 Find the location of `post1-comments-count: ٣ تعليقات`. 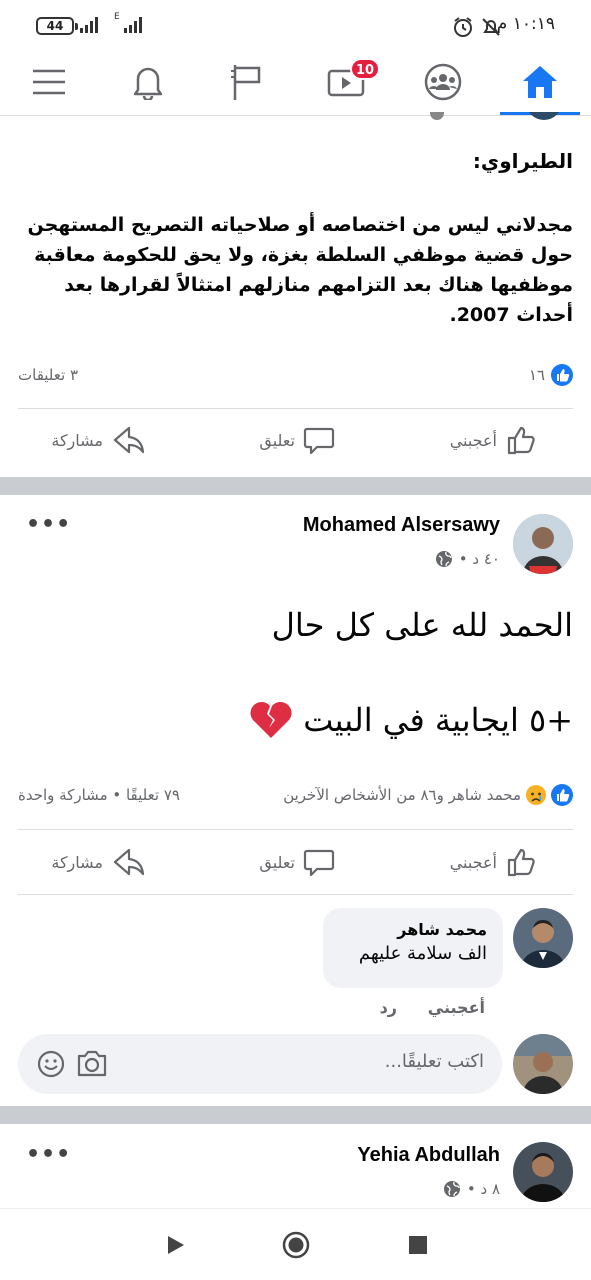

post1-comments-count: ٣ تعليقات is located at coordinates (48, 375).